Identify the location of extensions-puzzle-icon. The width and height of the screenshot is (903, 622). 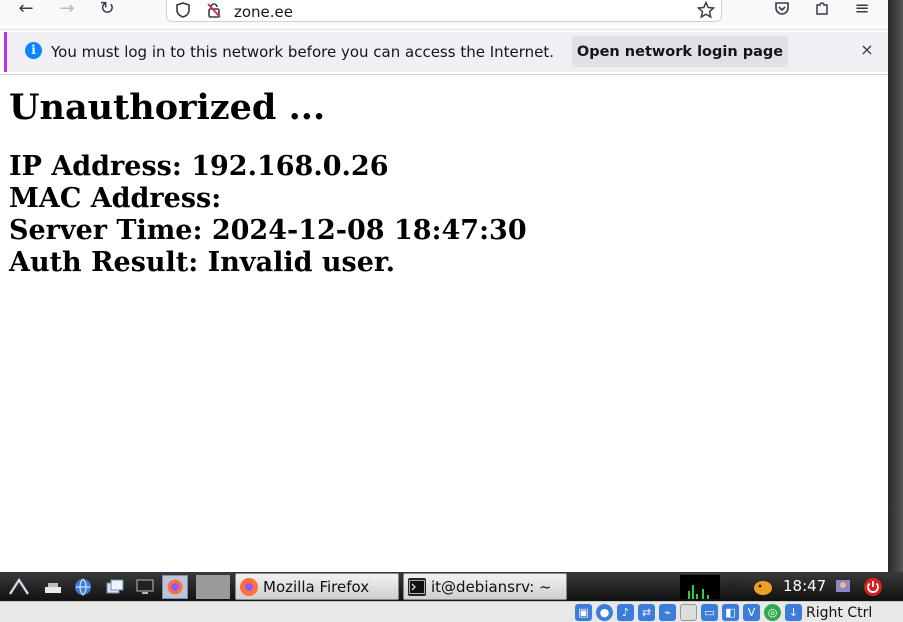
(822, 8).